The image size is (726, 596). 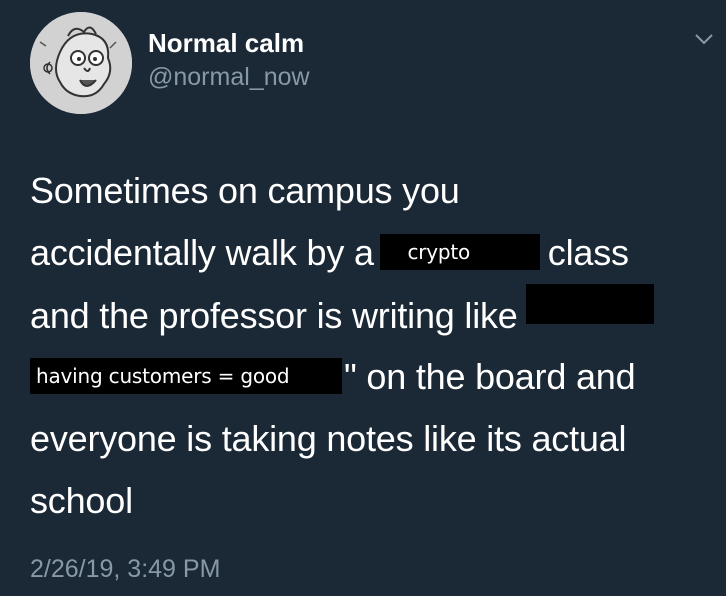 What do you see at coordinates (81, 500) in the screenshot?
I see `tweet-line-text: school` at bounding box center [81, 500].